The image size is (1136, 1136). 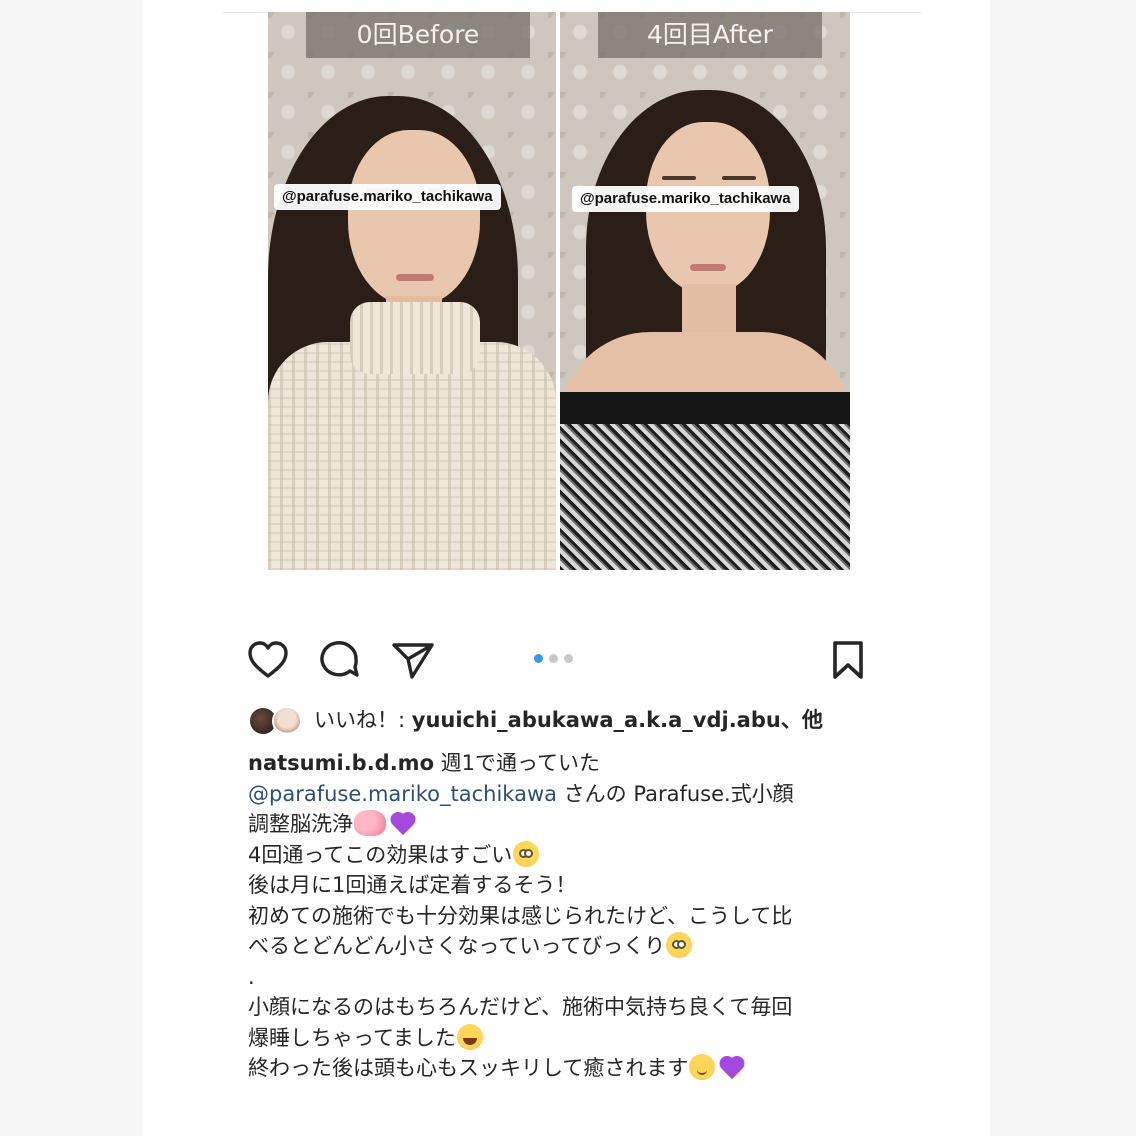 What do you see at coordinates (300, 824) in the screenshot?
I see `caption-text: 調整脳洗浄` at bounding box center [300, 824].